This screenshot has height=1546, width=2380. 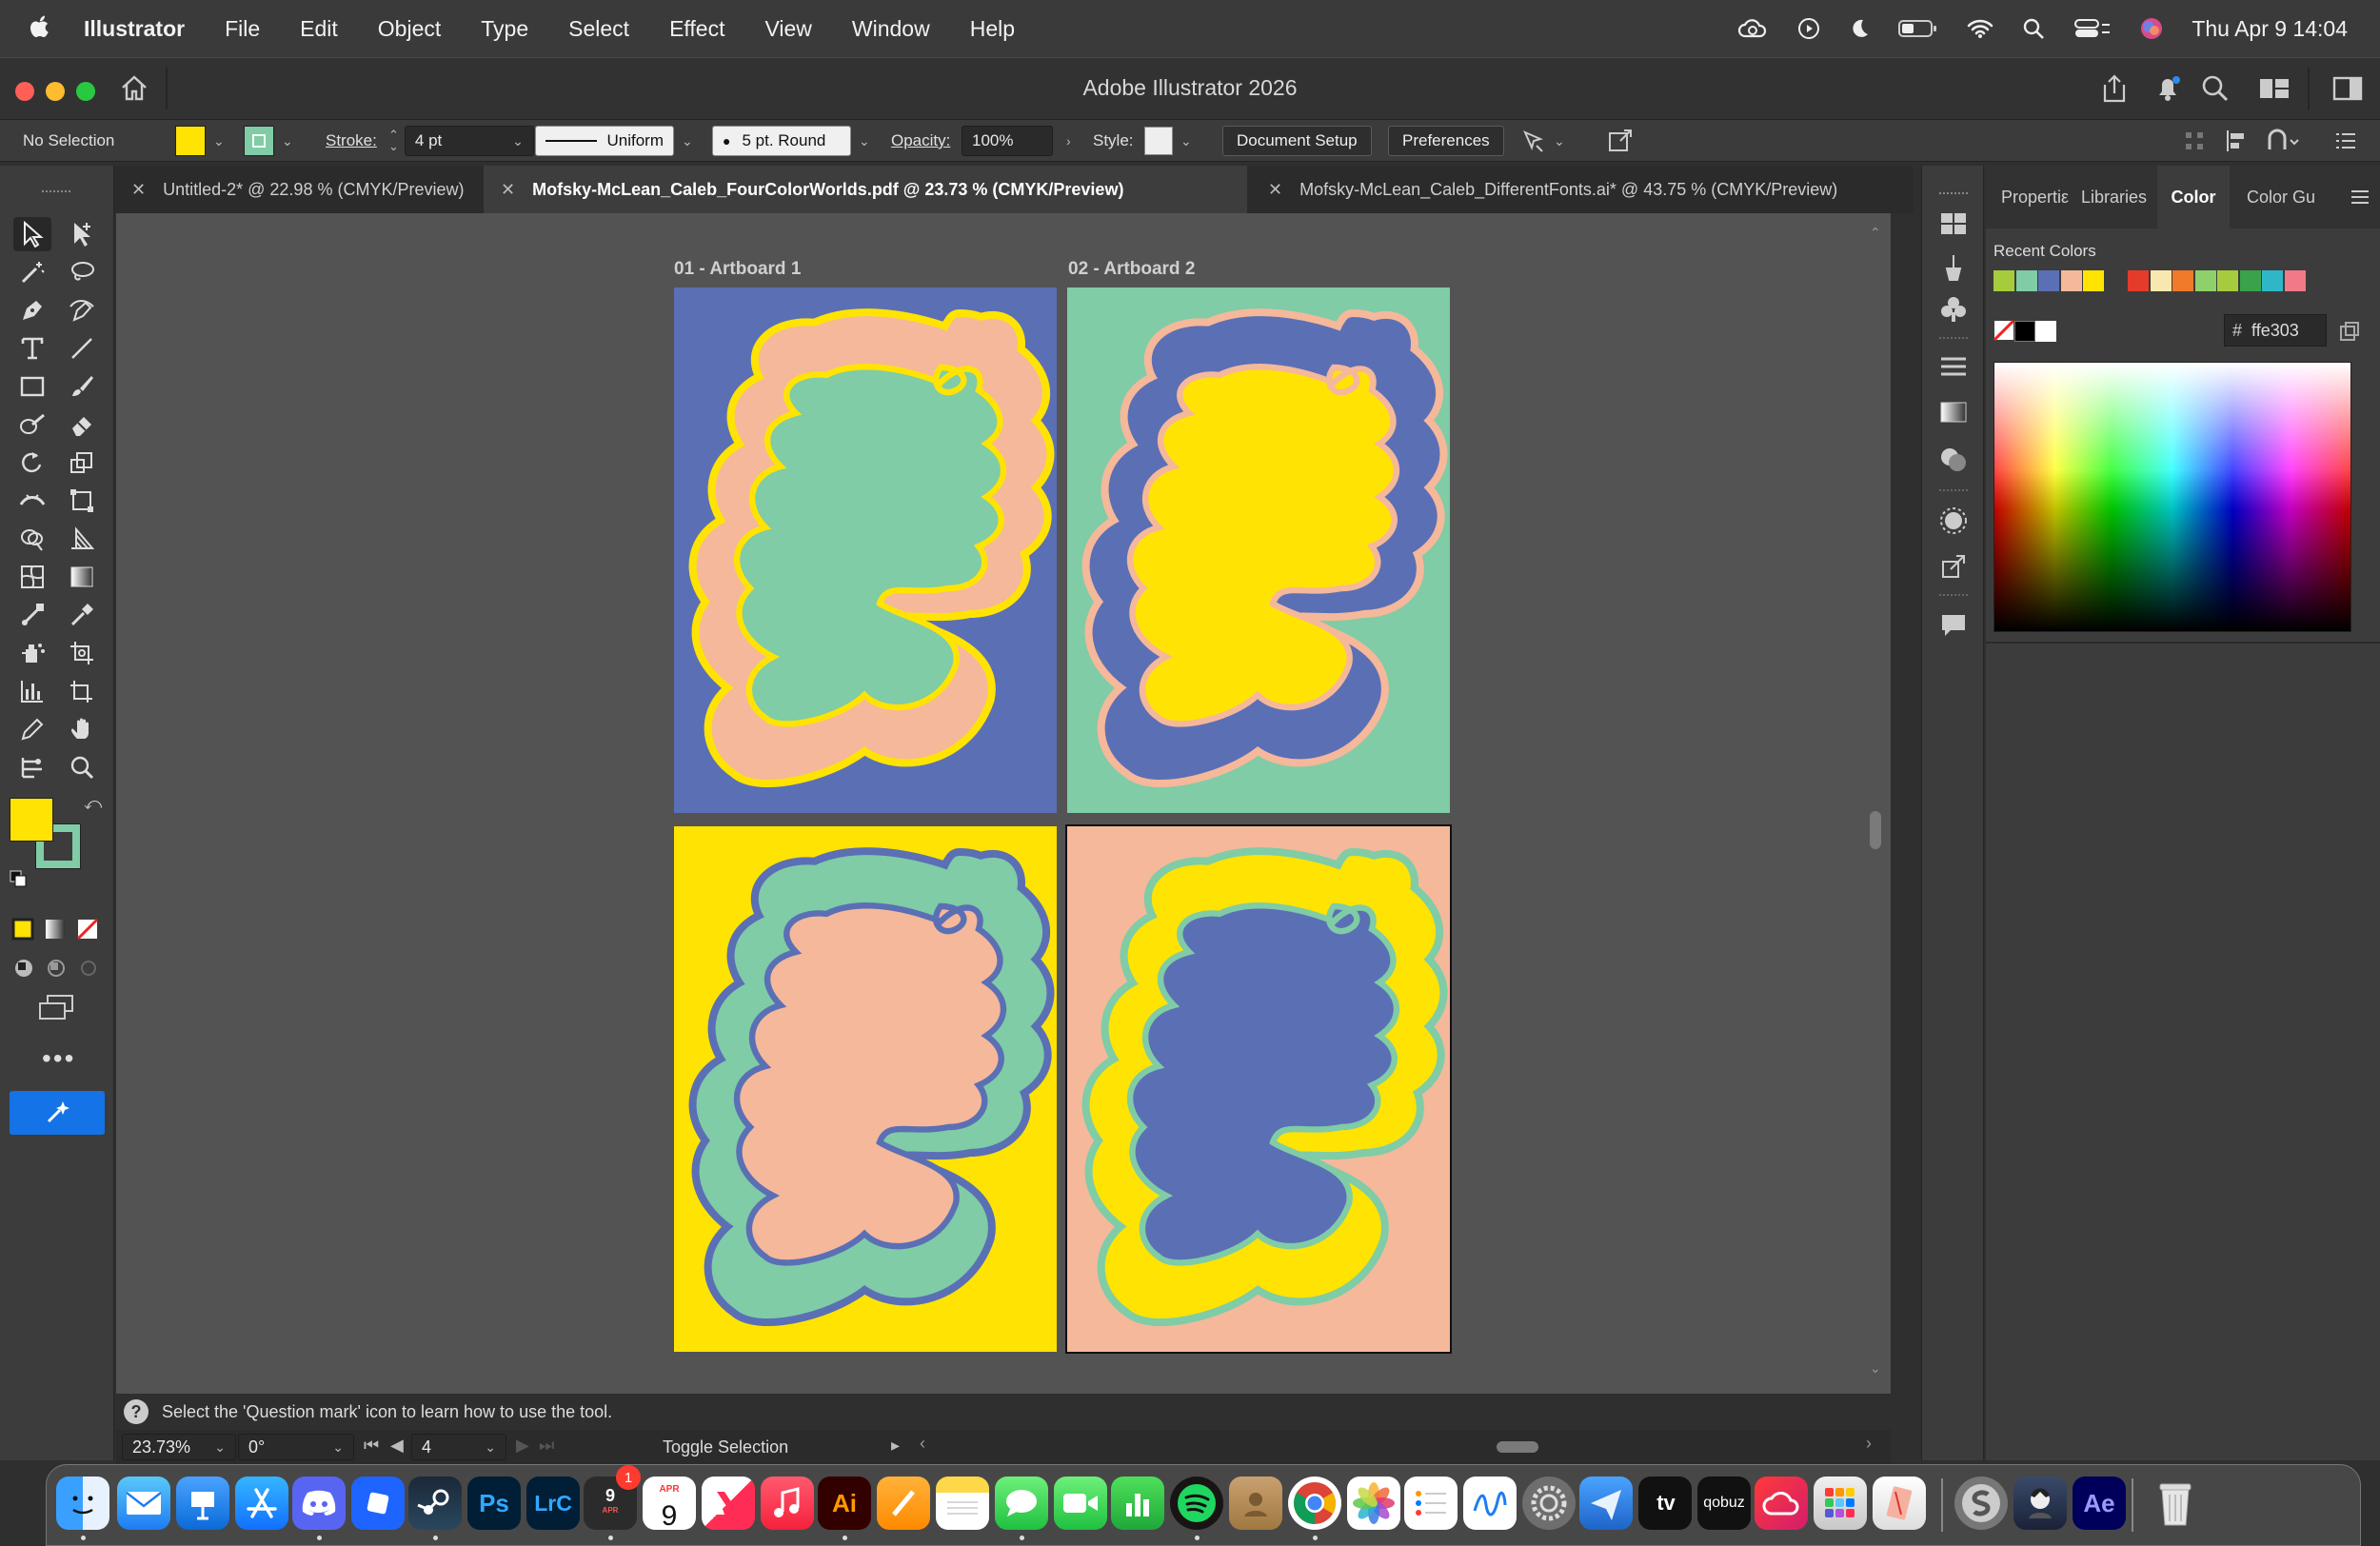 What do you see at coordinates (261, 1503) in the screenshot?
I see `app-store-icon` at bounding box center [261, 1503].